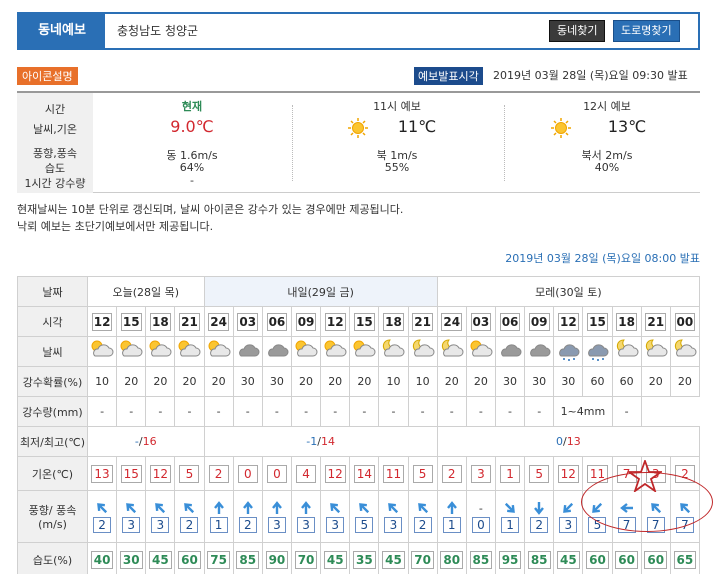 Image resolution: width=714 pixels, height=574 pixels. I want to click on humidity-cell: 90, so click(276, 558).